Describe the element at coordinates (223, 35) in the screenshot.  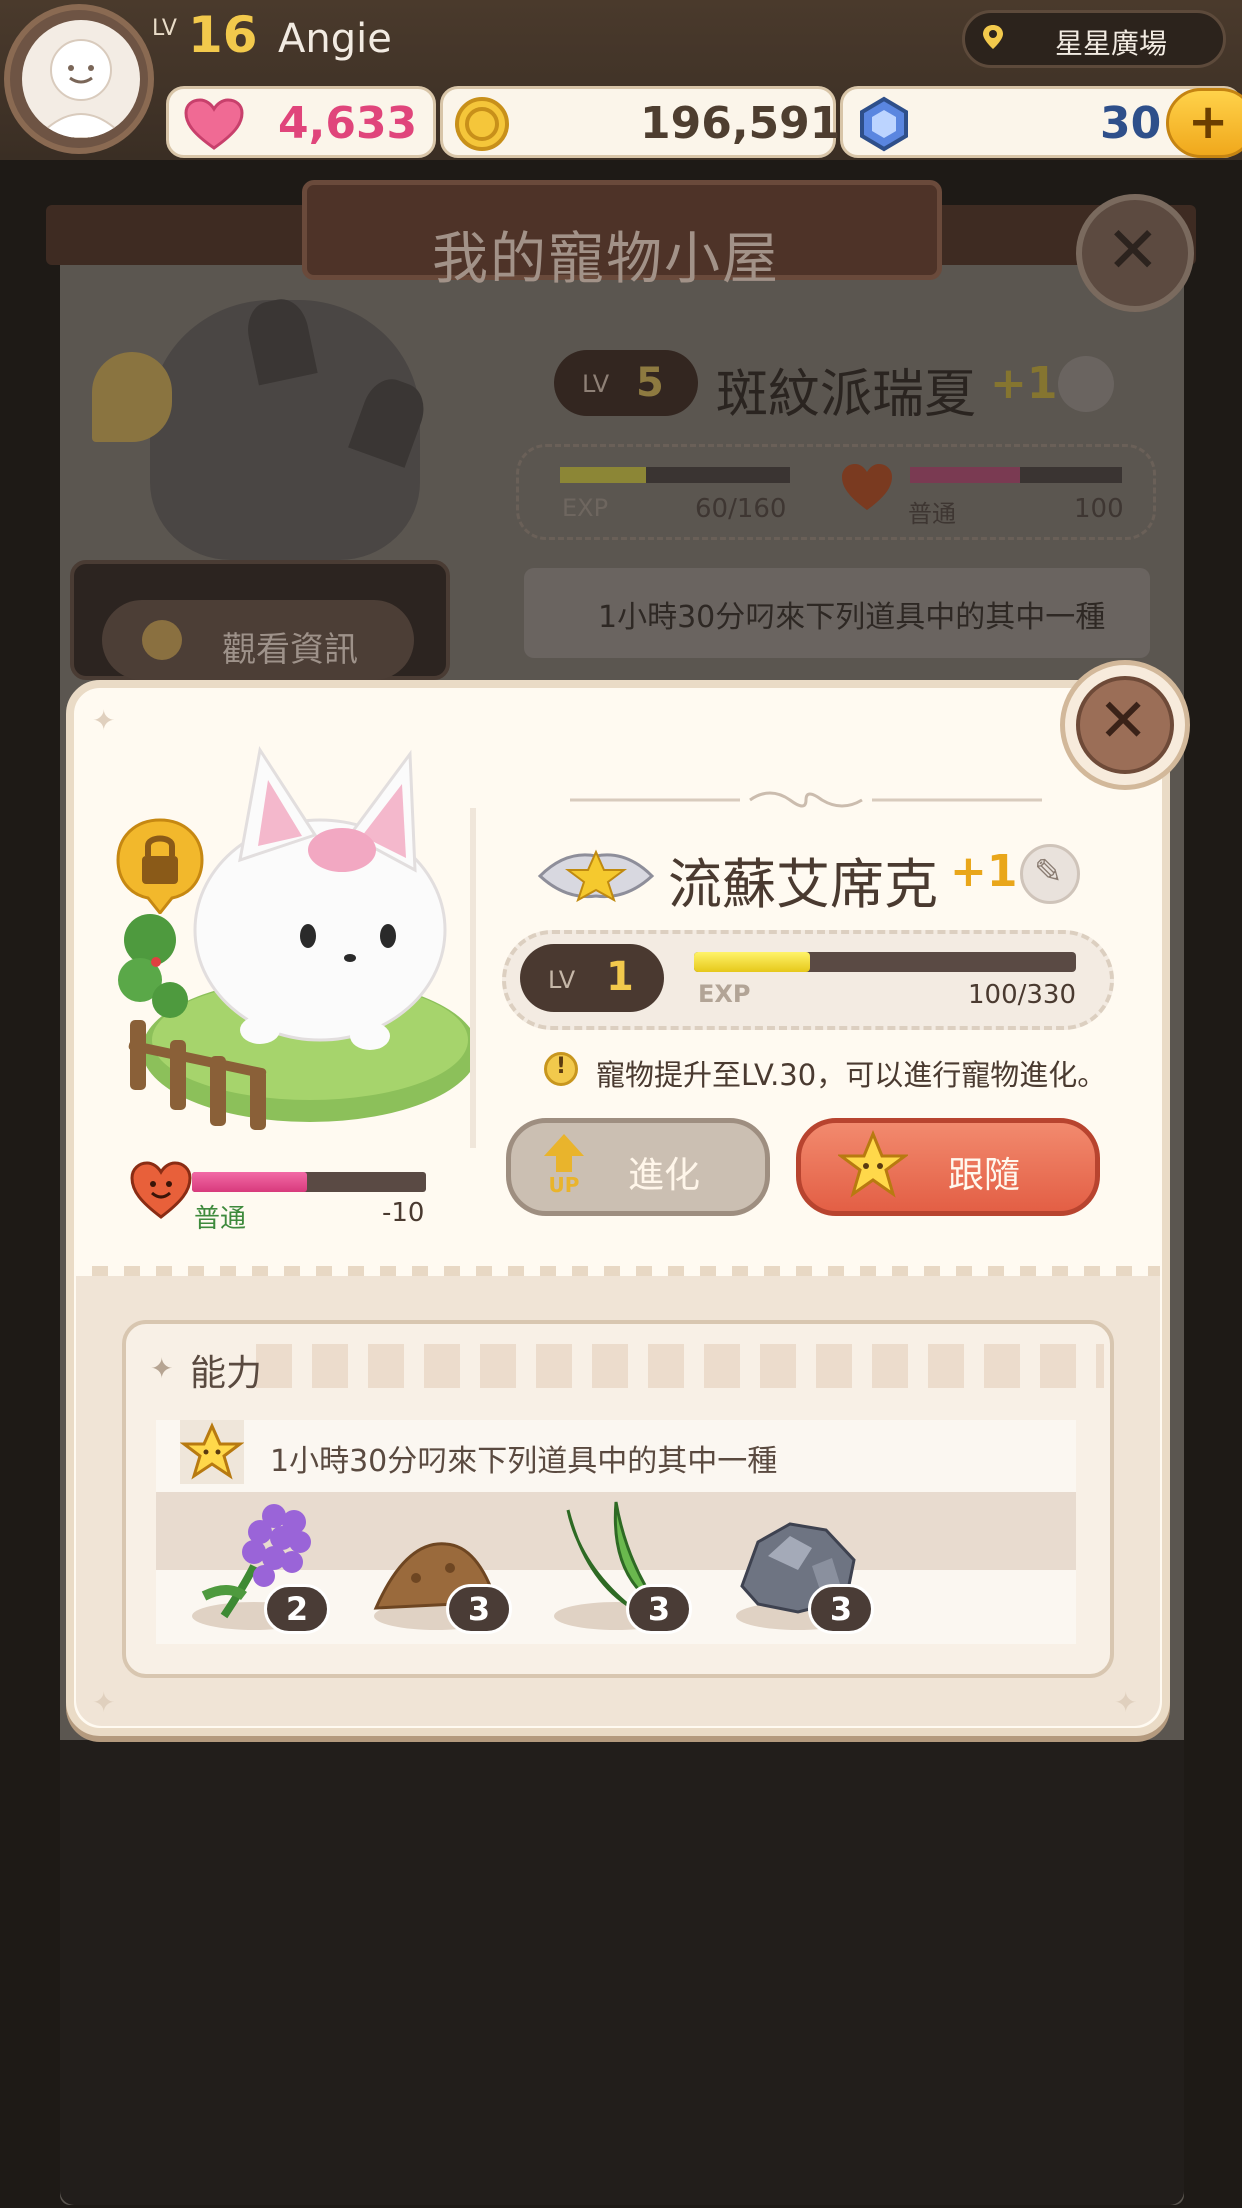
I see `player-level: 16` at that location.